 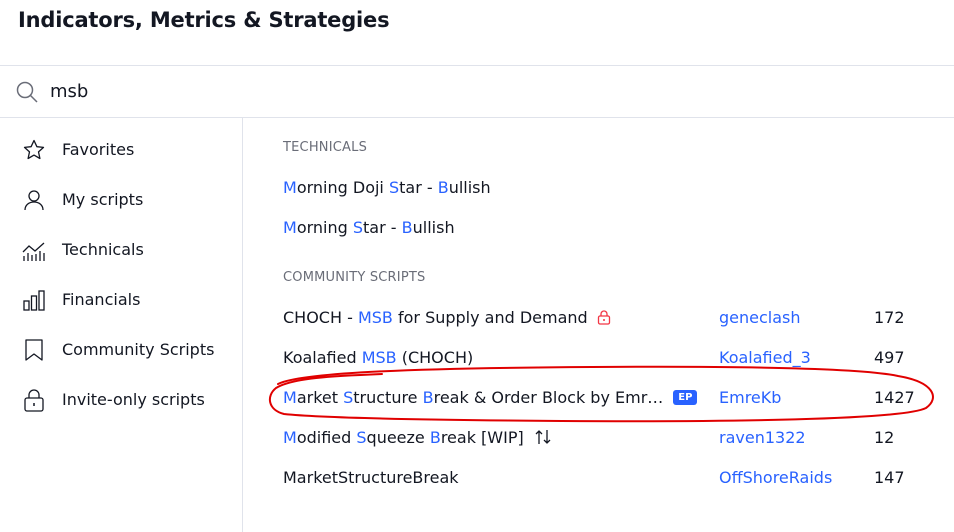 I want to click on sidebar-item-label: Financials, so click(x=101, y=299).